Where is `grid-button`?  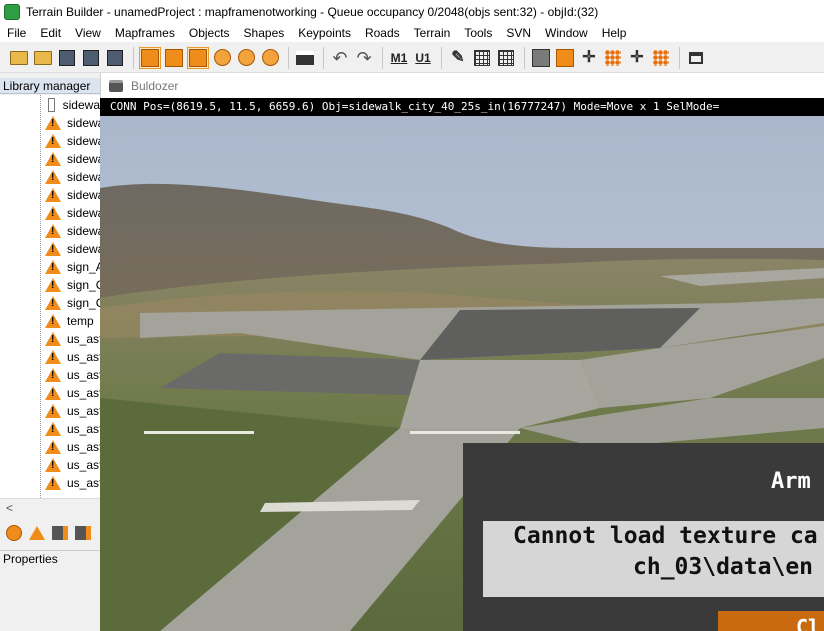
grid-button is located at coordinates (506, 58).